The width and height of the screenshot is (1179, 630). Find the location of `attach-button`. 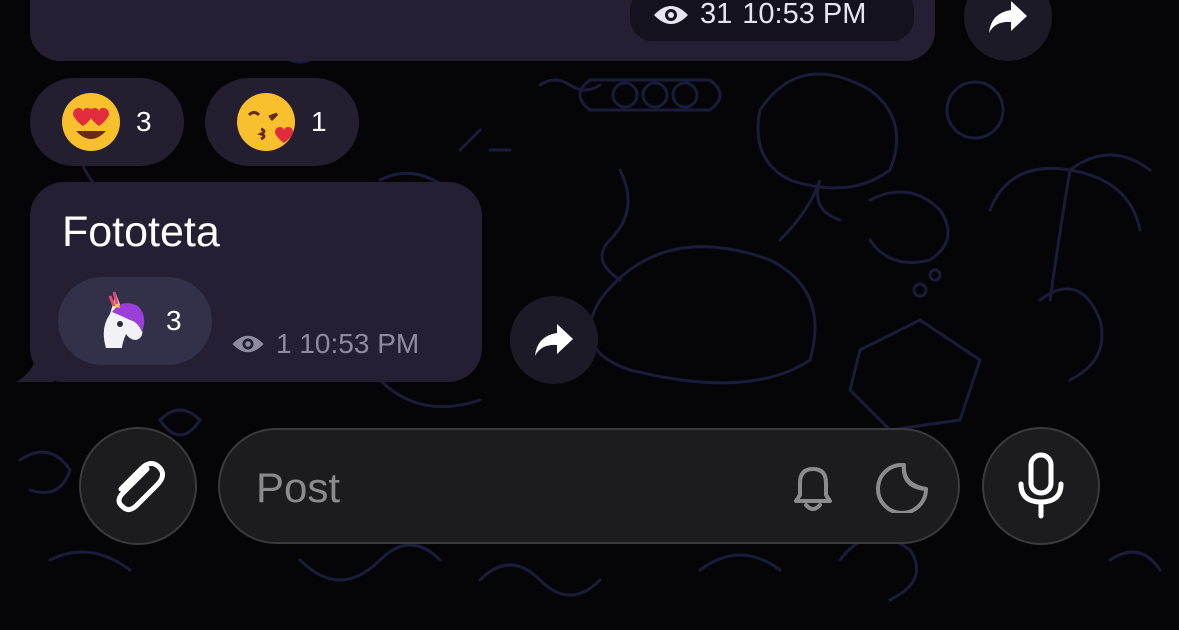

attach-button is located at coordinates (138, 486).